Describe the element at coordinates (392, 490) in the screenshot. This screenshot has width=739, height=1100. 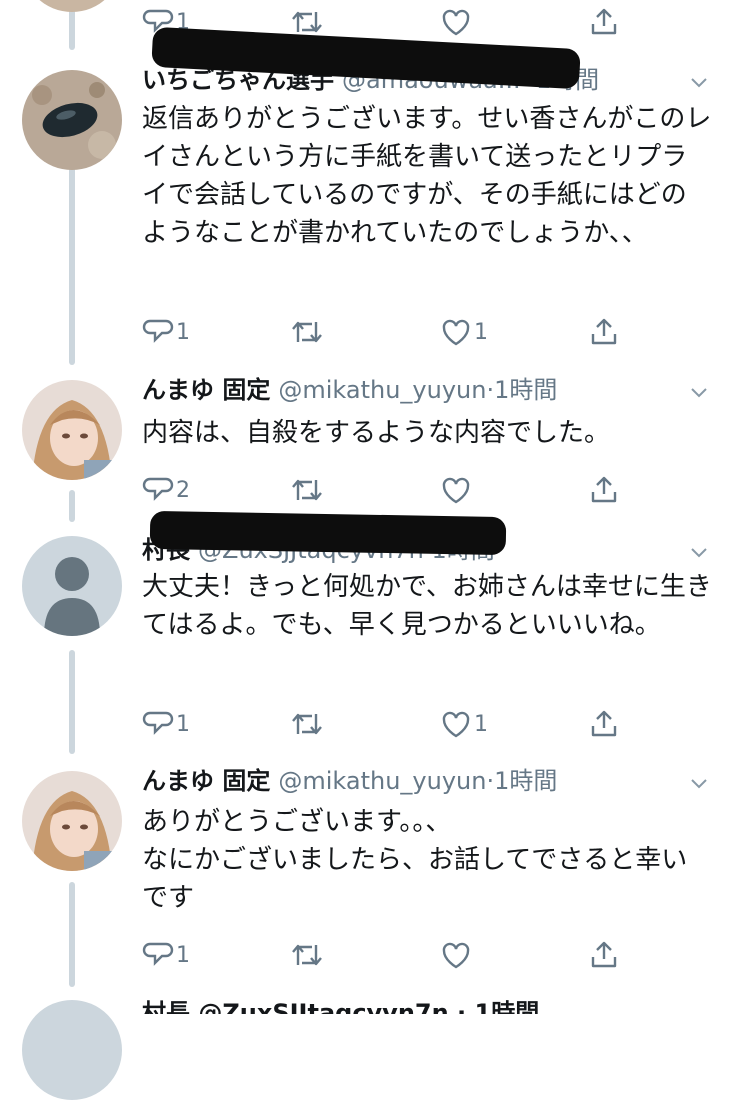
I see `tweet-actions: 2` at that location.